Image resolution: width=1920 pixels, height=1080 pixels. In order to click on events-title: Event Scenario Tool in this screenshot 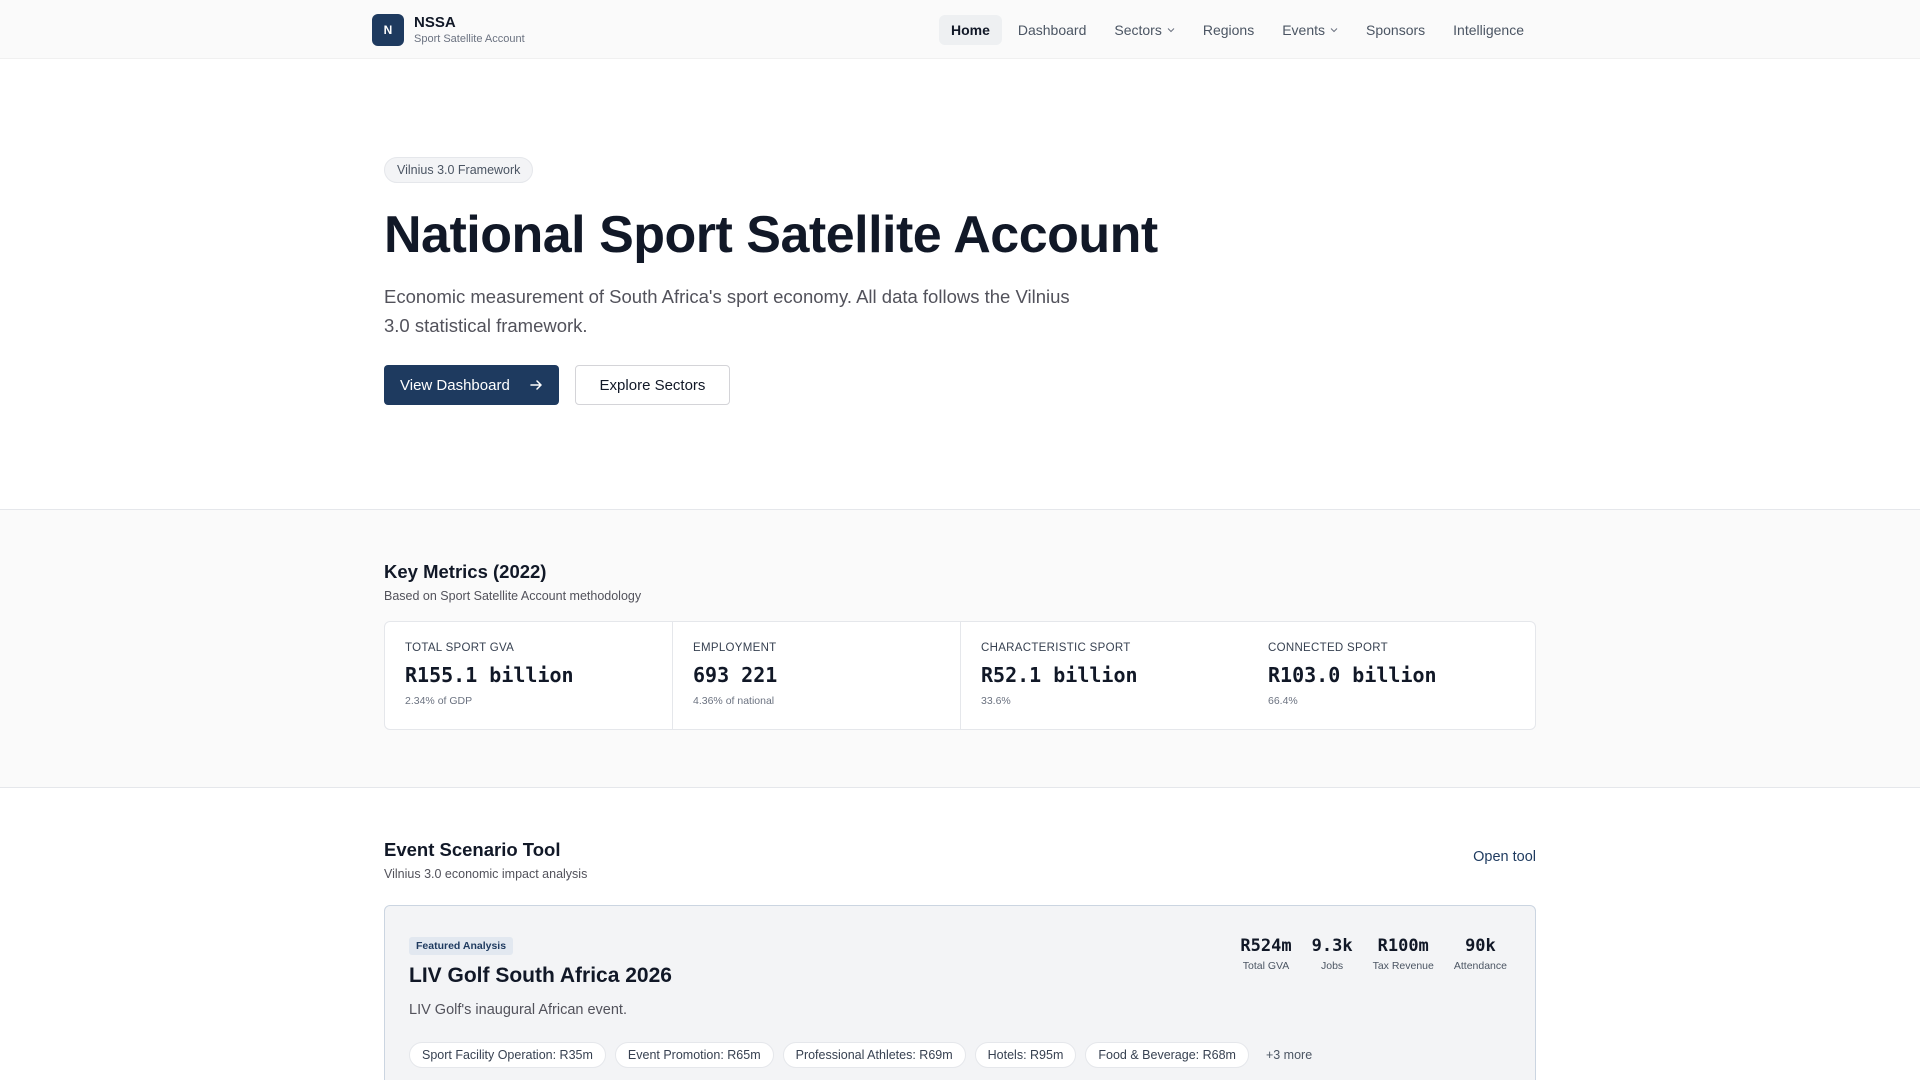, I will do `click(472, 849)`.